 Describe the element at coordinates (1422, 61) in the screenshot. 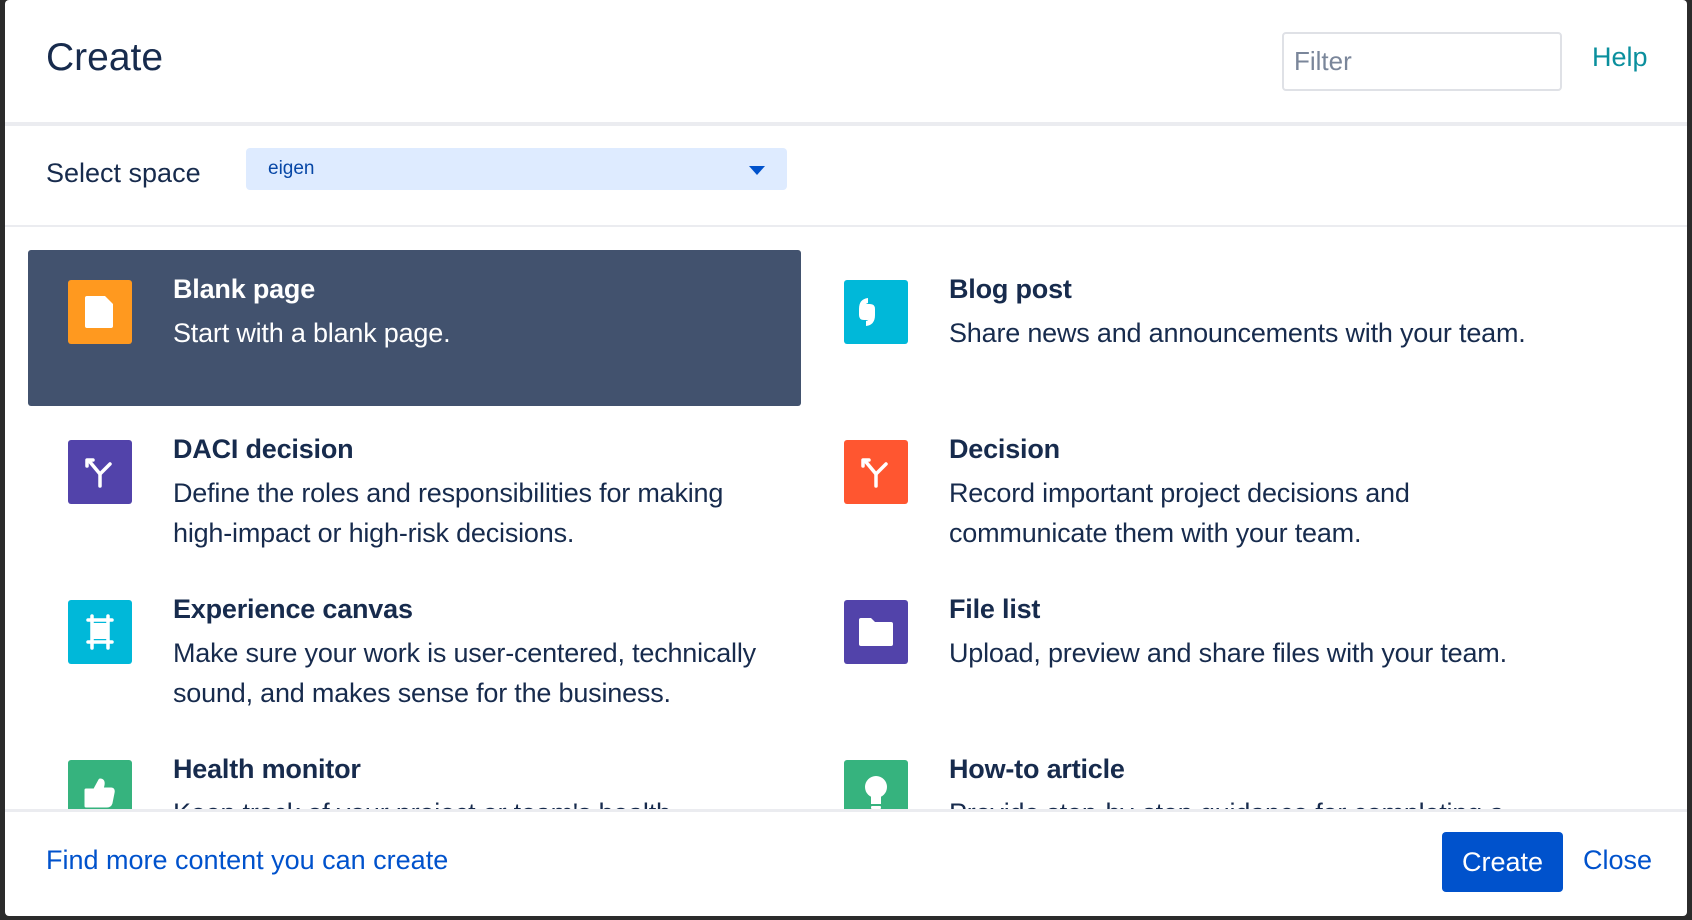

I see `filter-input` at that location.